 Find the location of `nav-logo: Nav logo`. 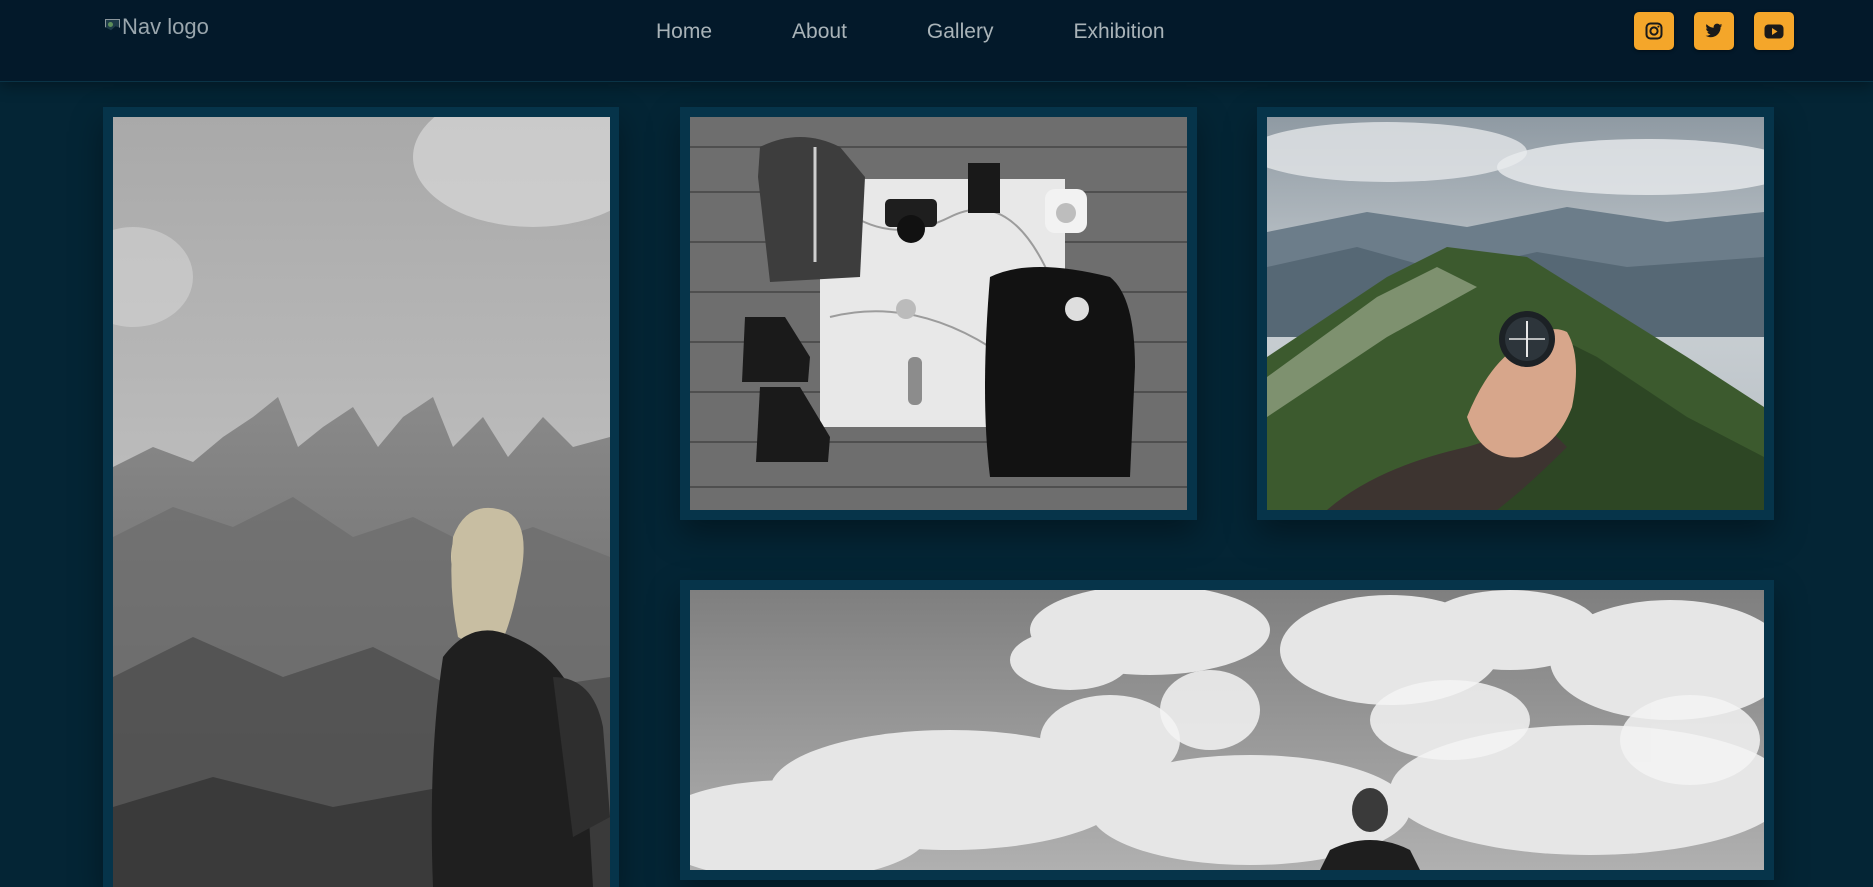

nav-logo: Nav logo is located at coordinates (156, 27).